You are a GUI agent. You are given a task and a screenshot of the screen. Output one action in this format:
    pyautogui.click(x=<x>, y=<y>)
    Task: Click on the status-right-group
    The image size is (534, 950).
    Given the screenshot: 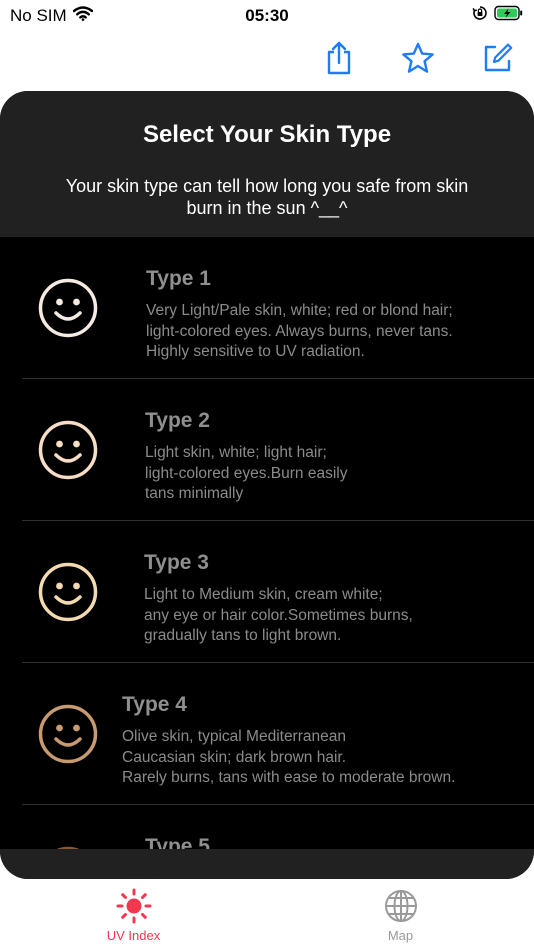 What is the action you would take?
    pyautogui.click(x=498, y=15)
    